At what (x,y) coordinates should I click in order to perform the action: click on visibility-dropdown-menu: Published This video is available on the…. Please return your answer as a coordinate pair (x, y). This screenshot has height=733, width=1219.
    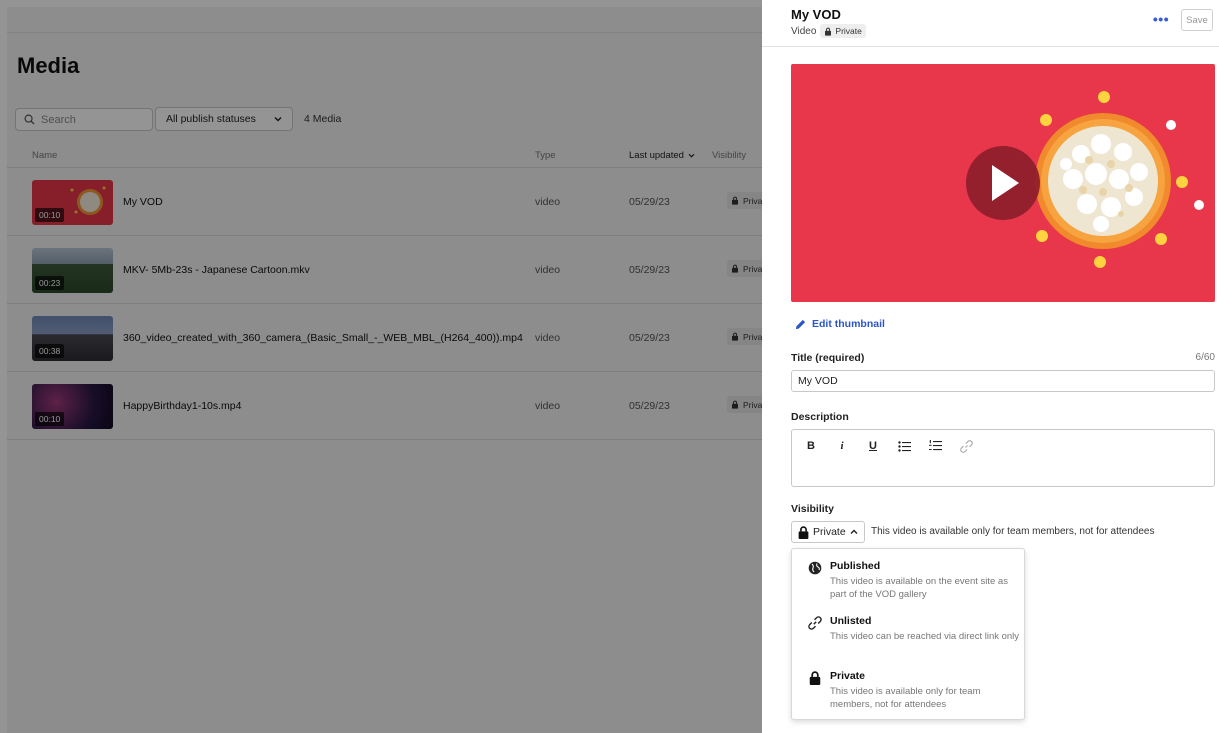
    Looking at the image, I should click on (908, 634).